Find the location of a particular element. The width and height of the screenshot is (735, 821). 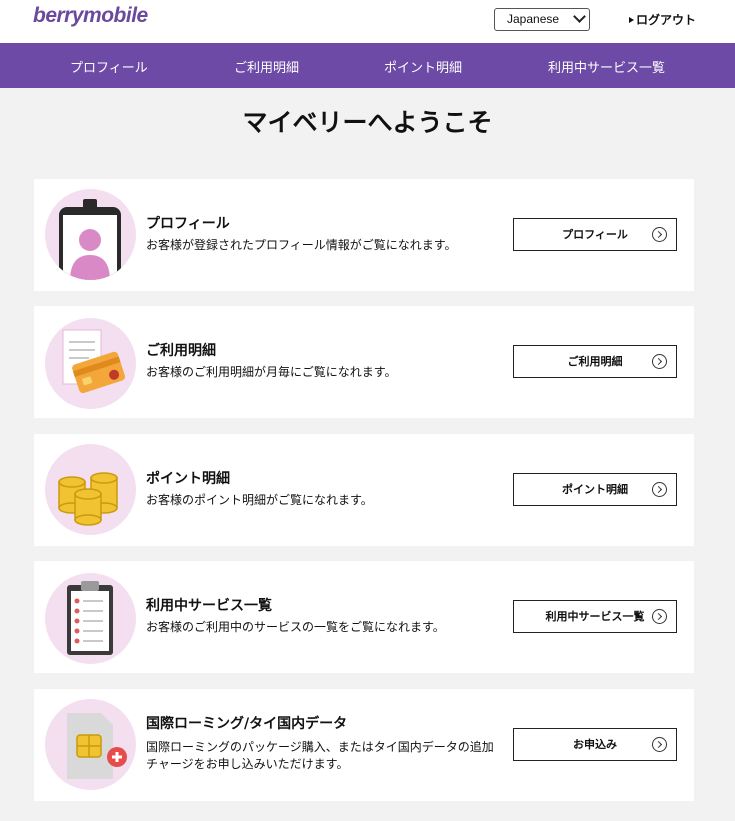

receipt-card-icon is located at coordinates (90, 363).